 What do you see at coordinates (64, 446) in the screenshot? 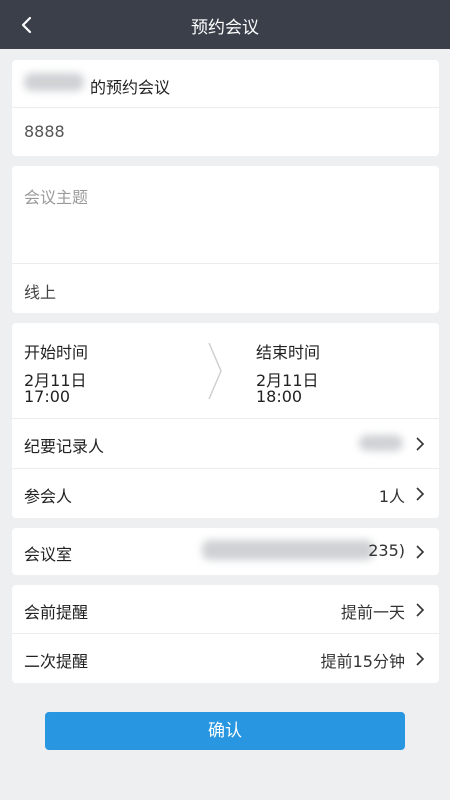
I see `recorder-label: 纪要记录人` at bounding box center [64, 446].